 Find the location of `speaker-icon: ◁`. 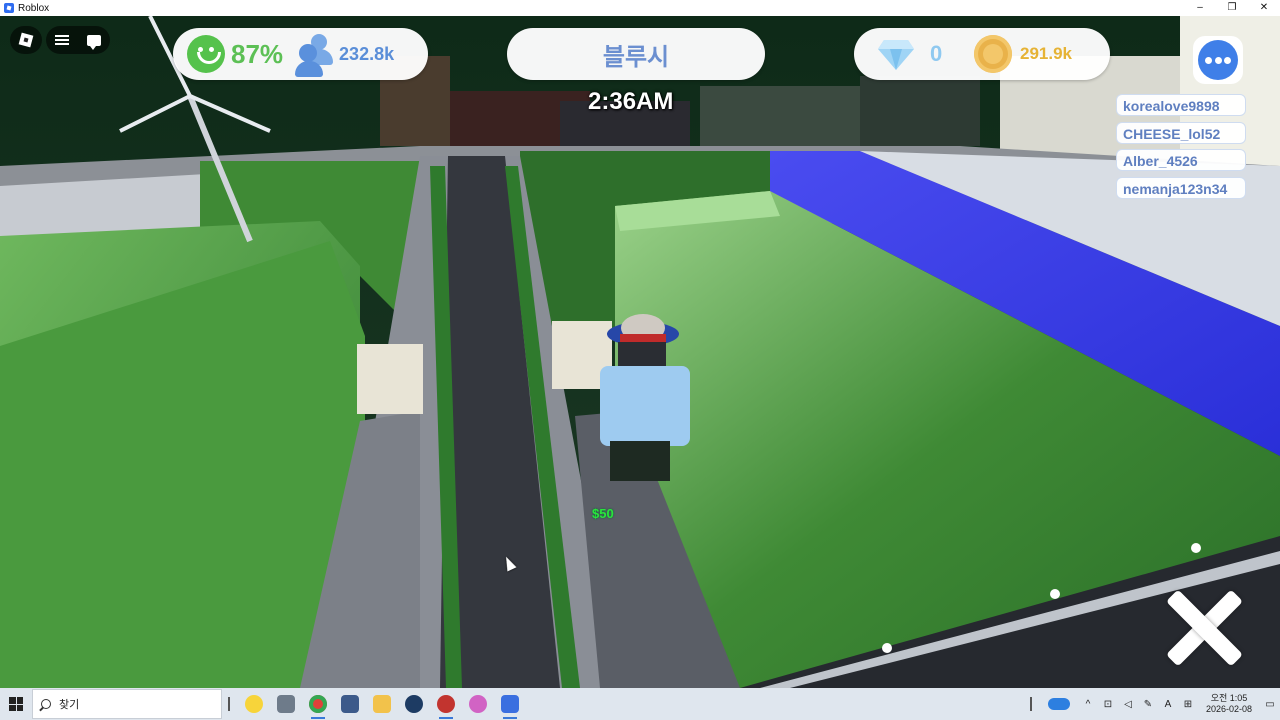

speaker-icon: ◁ is located at coordinates (1128, 704).